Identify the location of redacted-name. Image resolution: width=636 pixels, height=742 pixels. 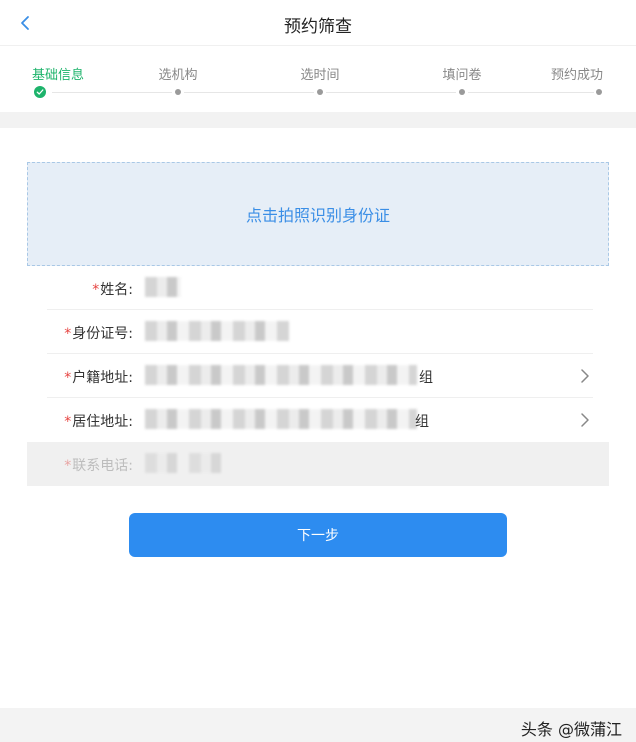
(163, 287).